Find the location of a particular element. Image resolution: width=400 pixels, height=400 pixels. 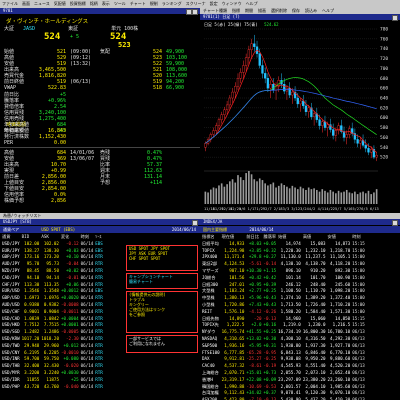

menu-item-11: スクリーナ is located at coordinates (196, 4).